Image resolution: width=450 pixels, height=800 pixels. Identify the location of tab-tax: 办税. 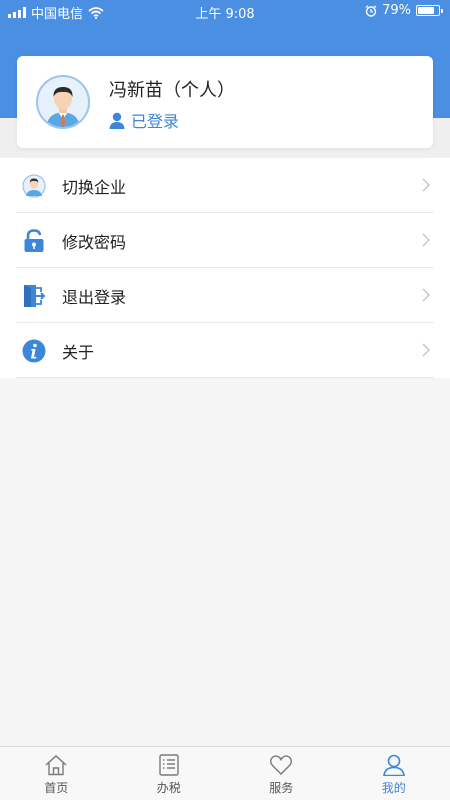
(169, 773).